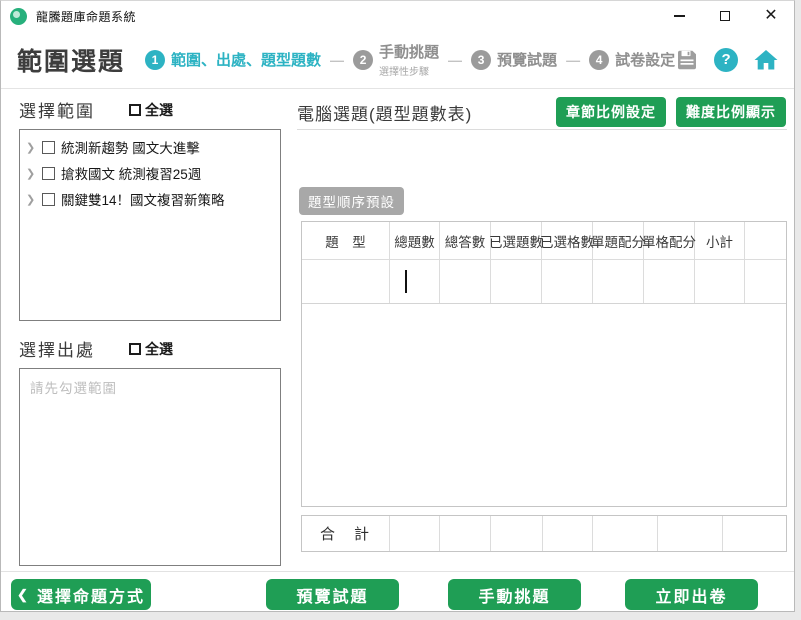 The height and width of the screenshot is (620, 801). What do you see at coordinates (514, 594) in the screenshot?
I see `manual-pick-button: 手動挑題` at bounding box center [514, 594].